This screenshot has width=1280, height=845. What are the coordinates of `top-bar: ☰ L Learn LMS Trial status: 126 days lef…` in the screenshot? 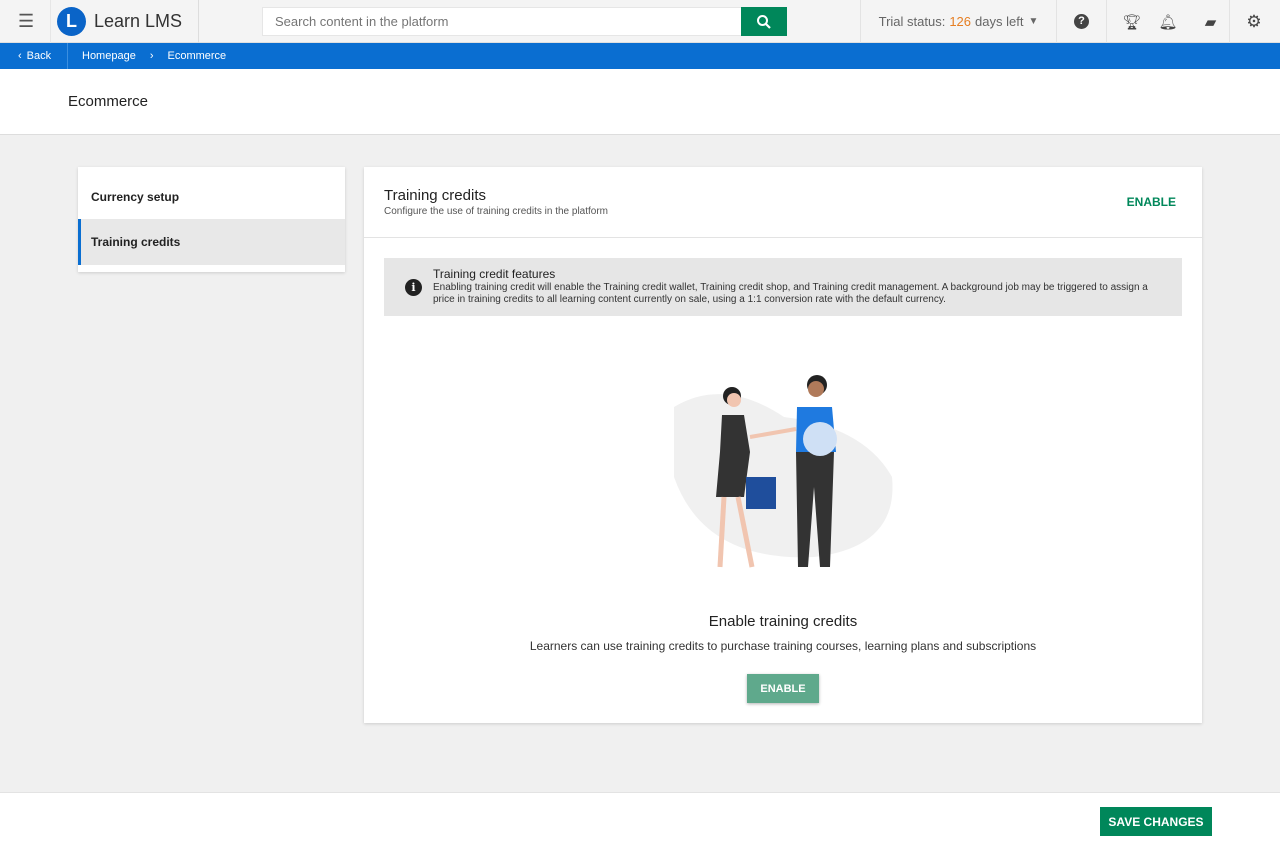 It's located at (640, 21).